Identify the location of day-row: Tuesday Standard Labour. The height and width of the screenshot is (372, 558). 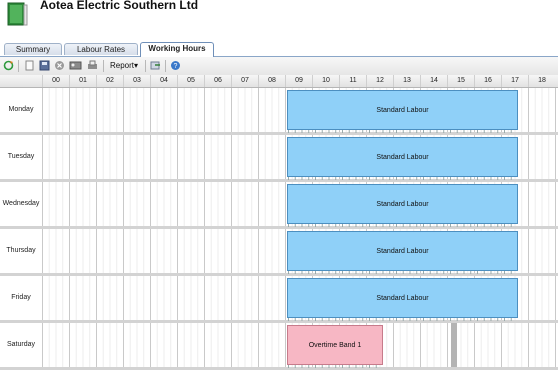
(279, 158).